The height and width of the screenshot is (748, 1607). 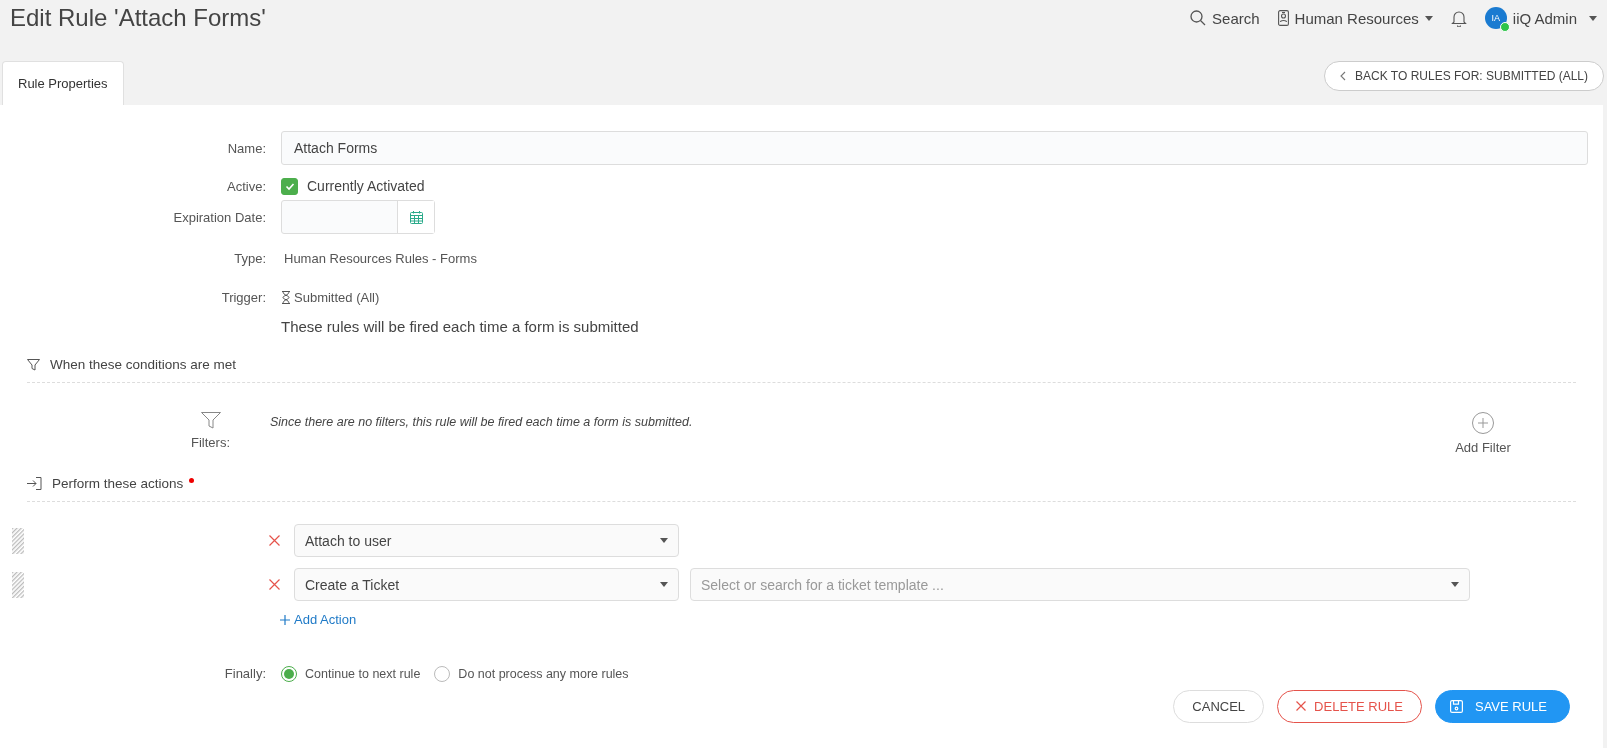 I want to click on sign-in-icon, so click(x=34, y=483).